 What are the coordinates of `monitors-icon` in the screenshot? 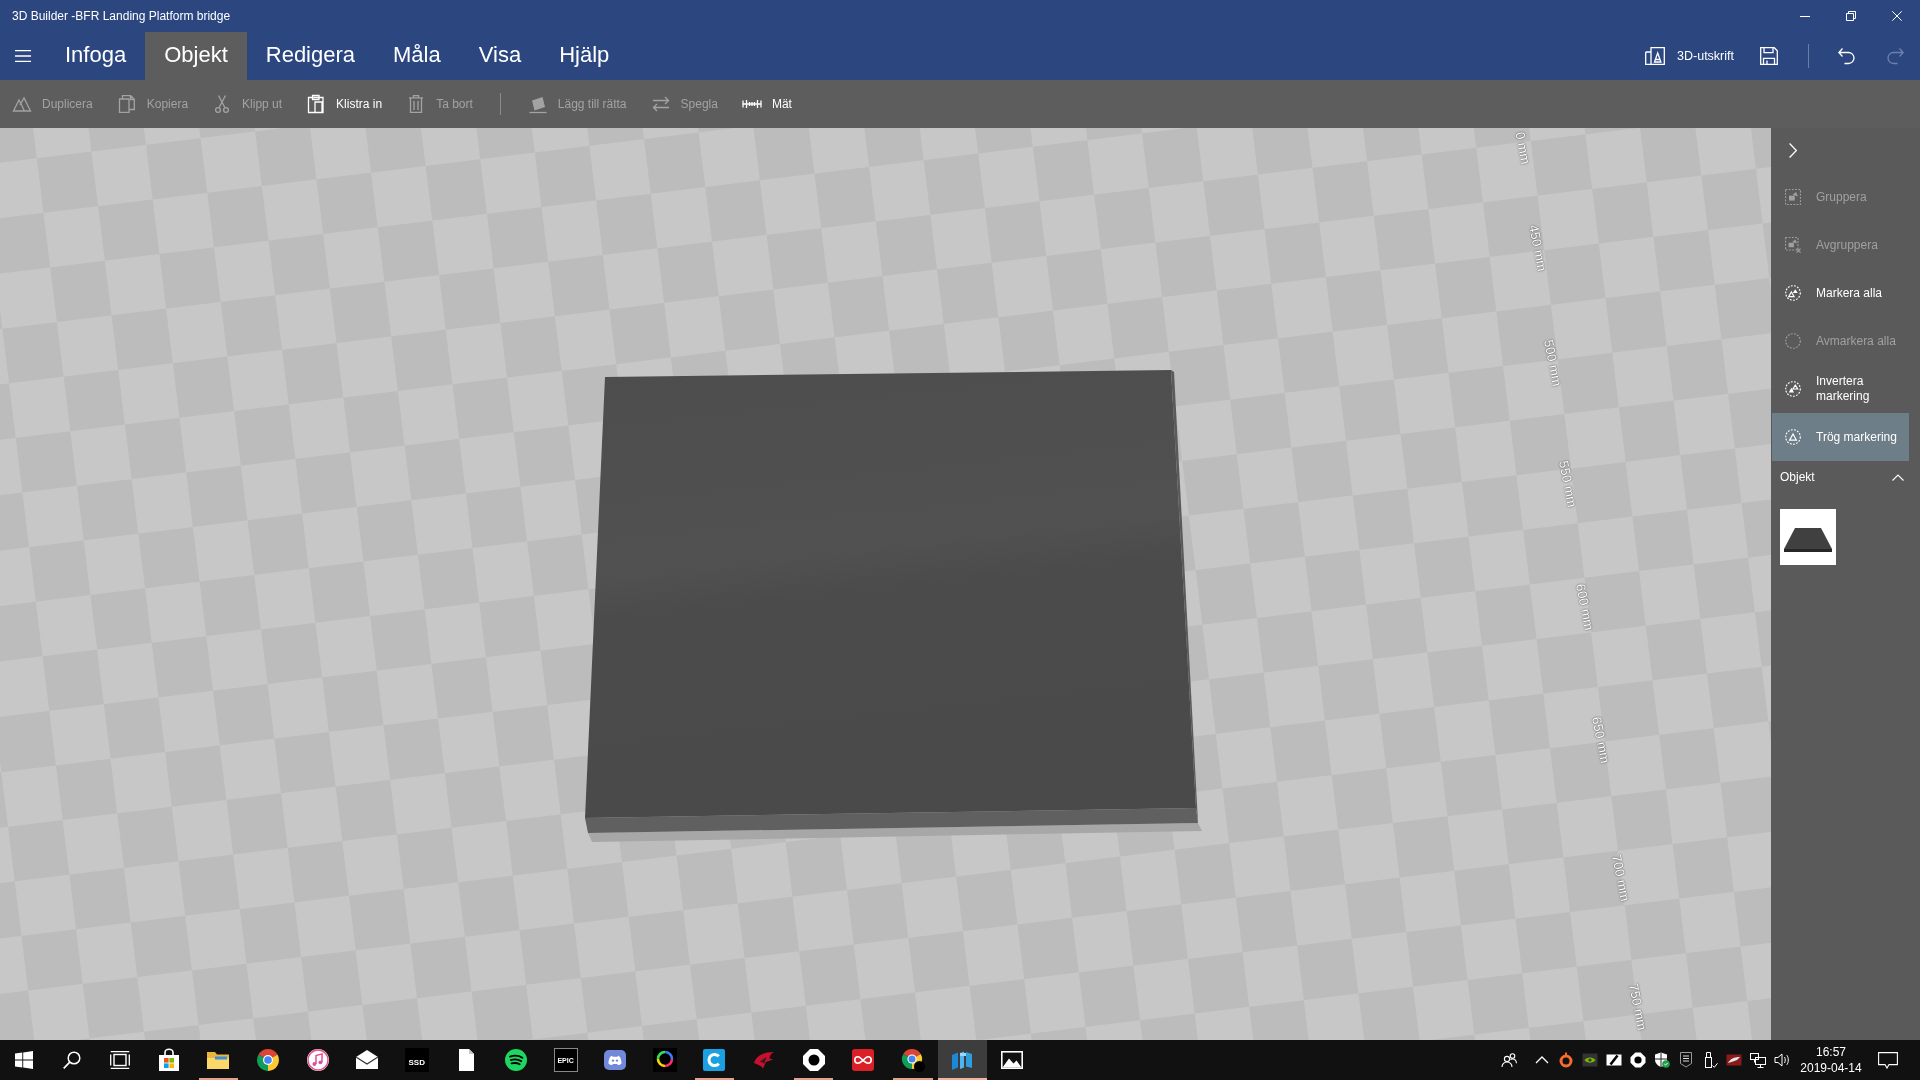 It's located at (1758, 1060).